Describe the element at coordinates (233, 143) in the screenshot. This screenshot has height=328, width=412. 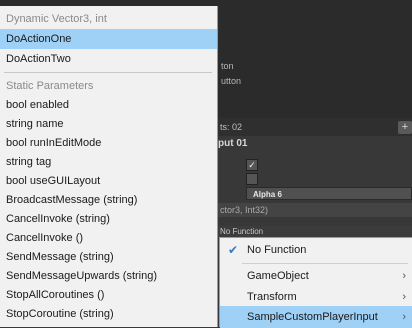
I see `input-header: put 01` at that location.